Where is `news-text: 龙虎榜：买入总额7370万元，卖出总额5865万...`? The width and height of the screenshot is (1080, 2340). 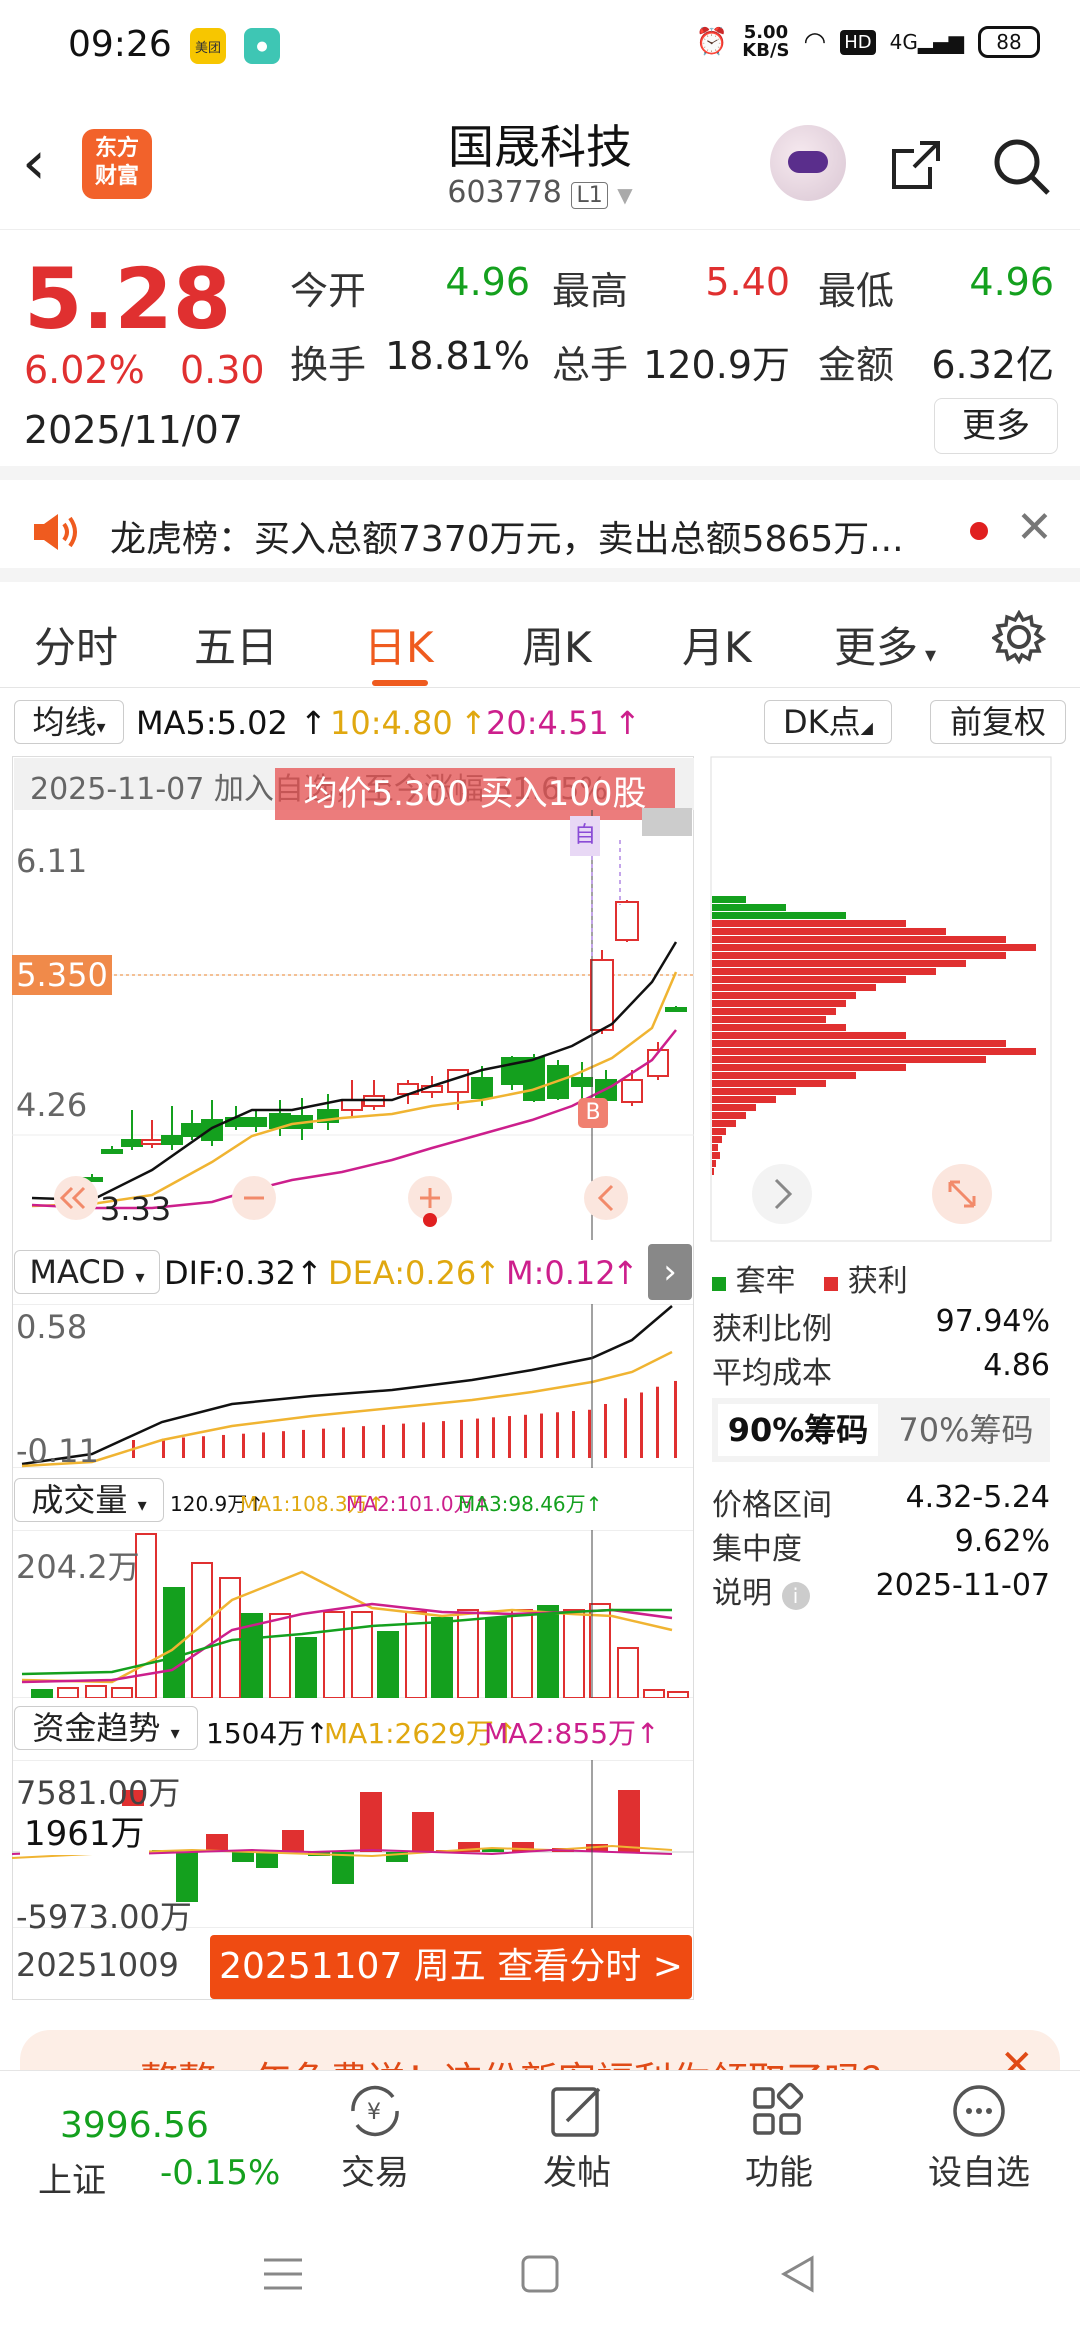
news-text: 龙虎榜：买入总额7370万元，卖出总额5865万... is located at coordinates (507, 539).